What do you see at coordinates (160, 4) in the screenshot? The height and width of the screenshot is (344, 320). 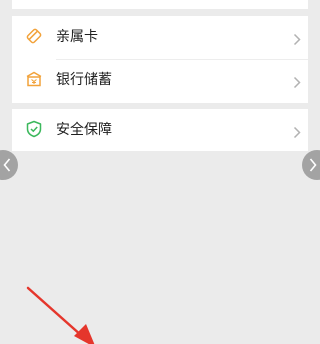 I see `menu-card-top` at bounding box center [160, 4].